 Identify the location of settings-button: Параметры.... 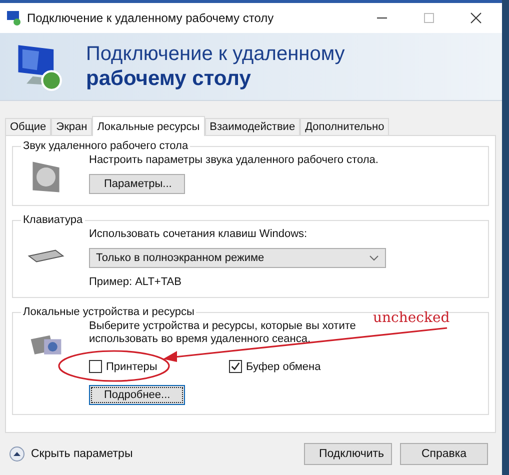
(137, 184).